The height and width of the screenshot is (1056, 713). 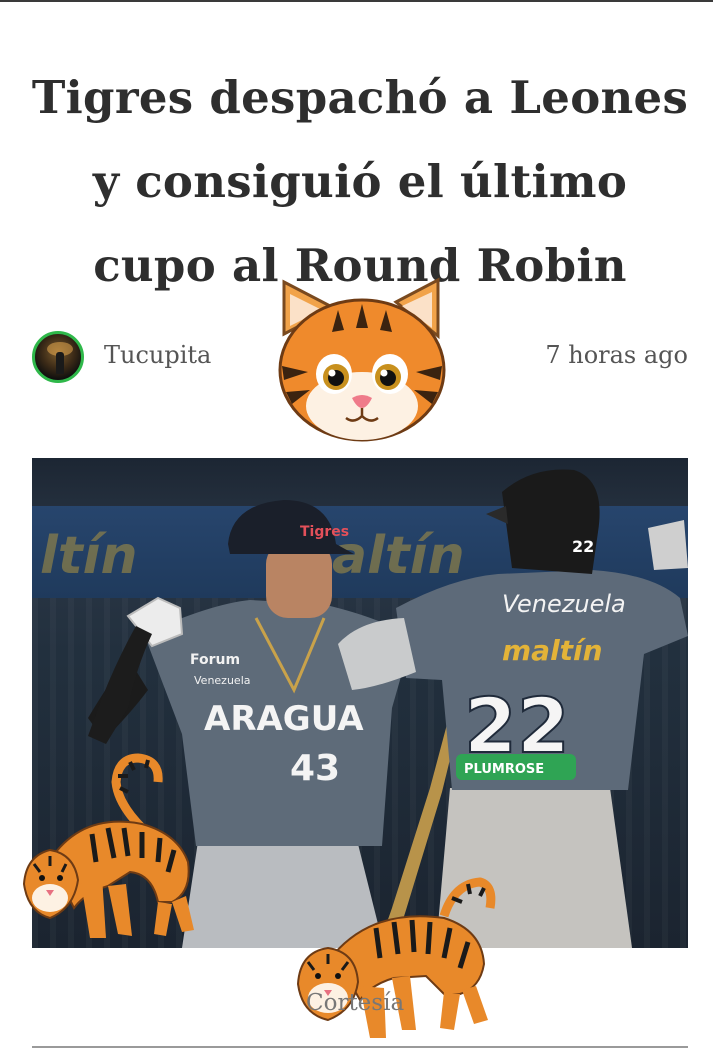 What do you see at coordinates (157, 355) in the screenshot?
I see `author-name: Tucupita` at bounding box center [157, 355].